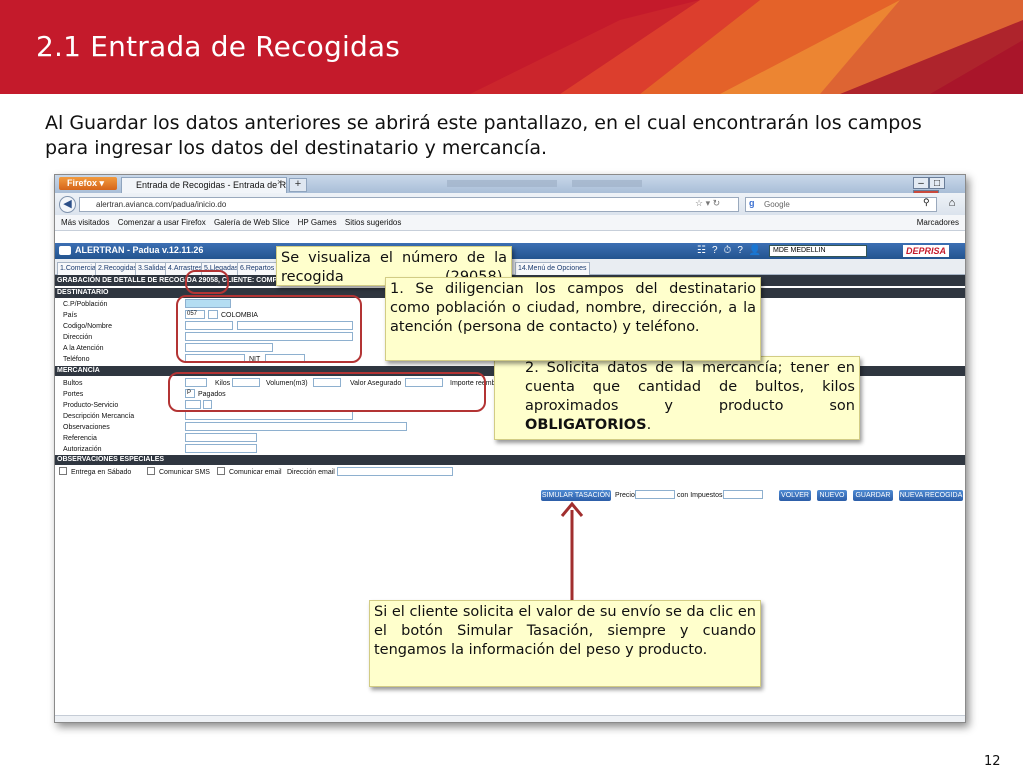 This screenshot has width=1023, height=783. Describe the element at coordinates (296, 426) in the screenshot. I see `observaciones-input` at that location.